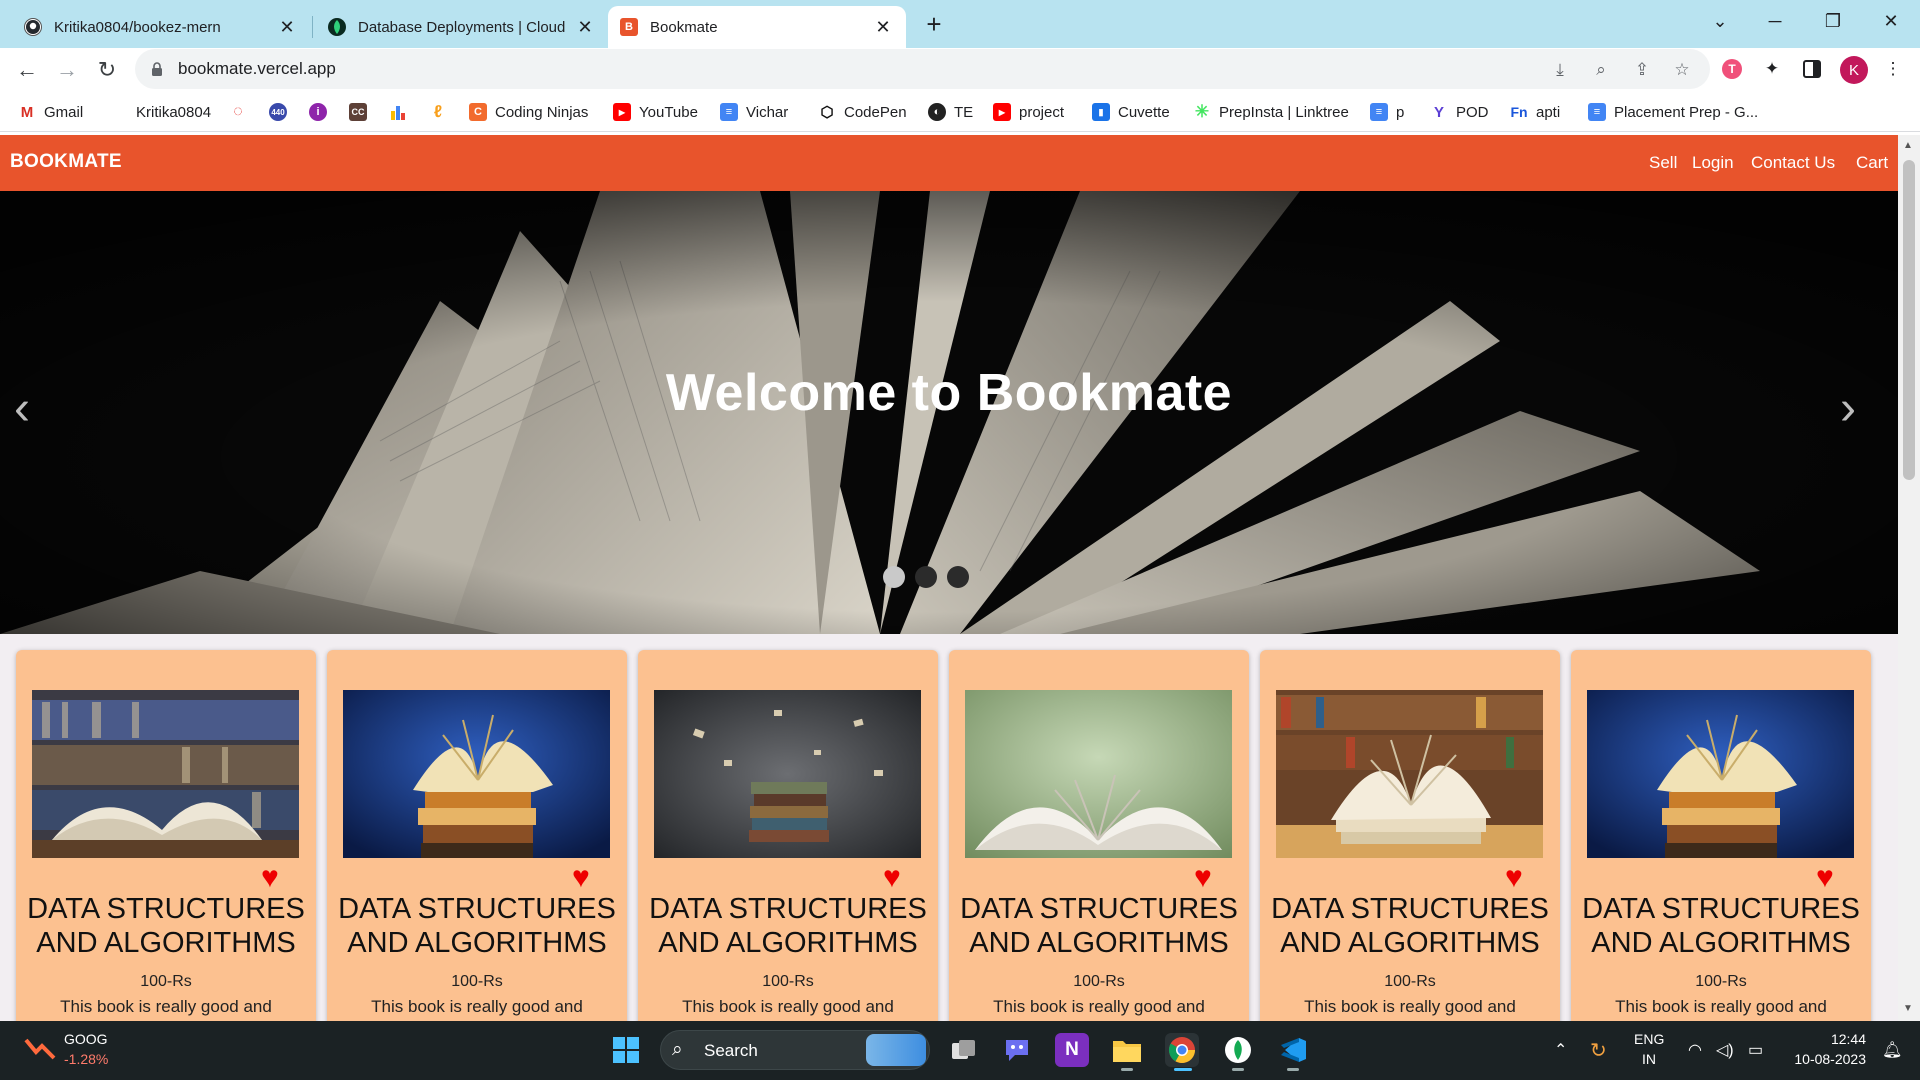 The width and height of the screenshot is (1920, 1080). I want to click on onenote-icon: N, so click(1072, 1050).